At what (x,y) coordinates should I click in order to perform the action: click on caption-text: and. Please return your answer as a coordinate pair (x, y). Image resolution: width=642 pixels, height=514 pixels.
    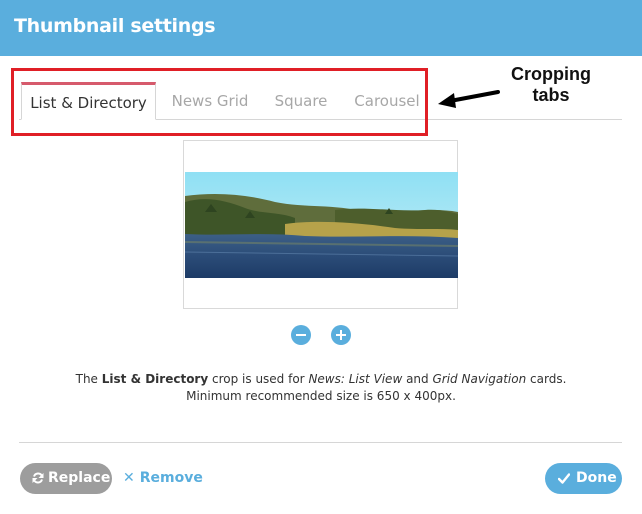
    Looking at the image, I should click on (417, 379).